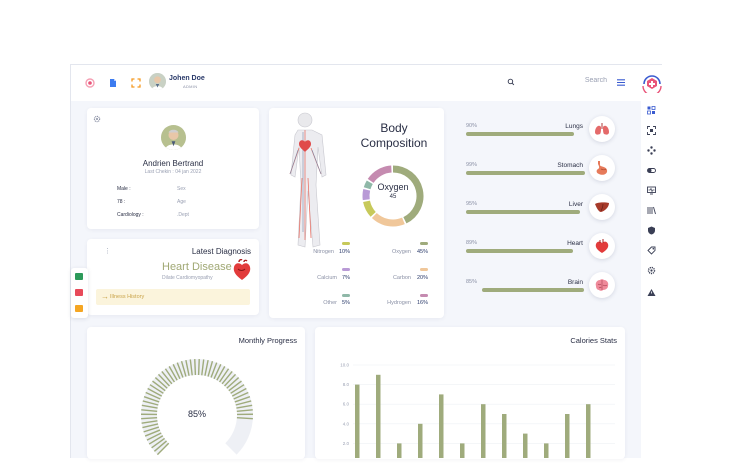 This screenshot has width=730, height=465. What do you see at coordinates (651, 190) in the screenshot?
I see `monitor-icon` at bounding box center [651, 190].